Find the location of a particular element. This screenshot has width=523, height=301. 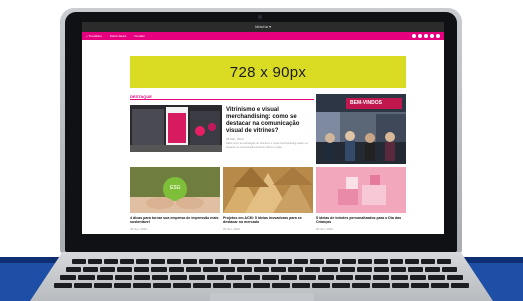

nav-link-home: + TrendHire is located at coordinates (94, 36).